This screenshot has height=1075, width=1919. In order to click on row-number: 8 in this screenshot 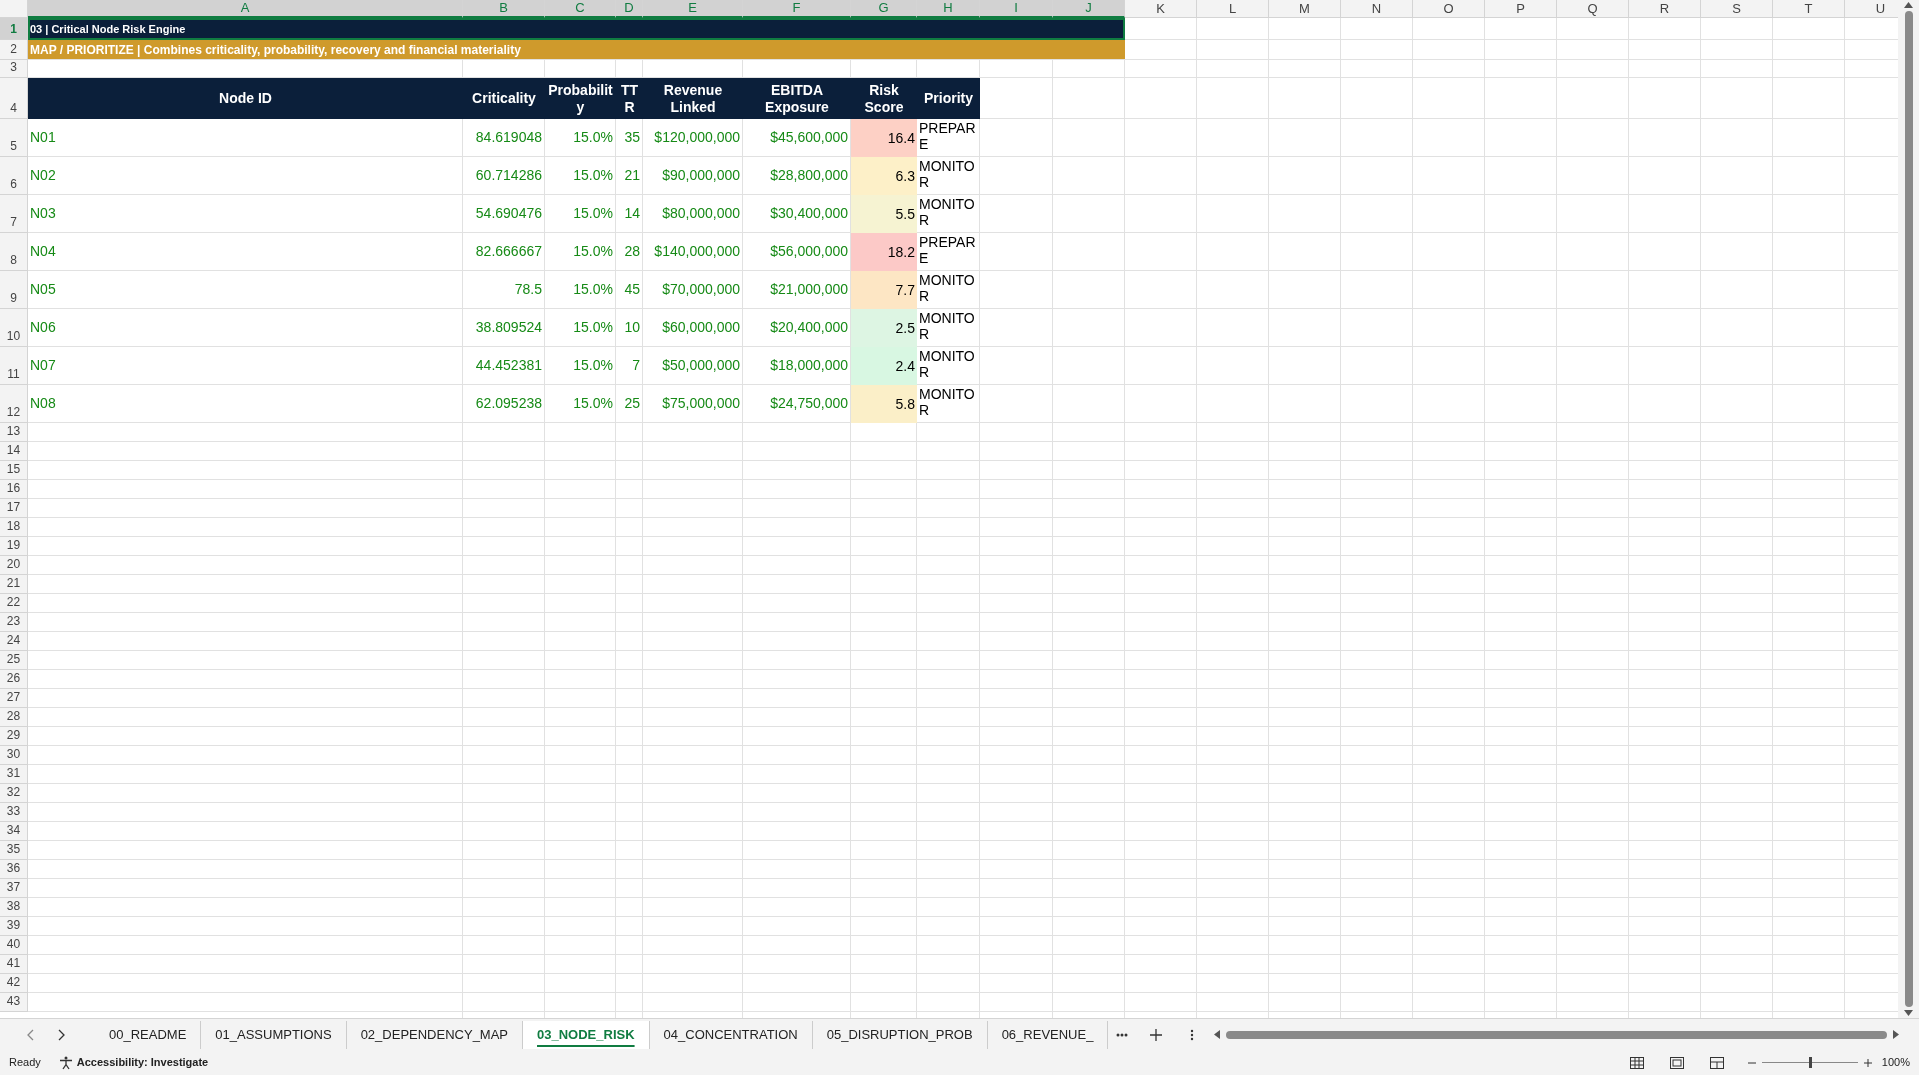, I will do `click(14, 252)`.